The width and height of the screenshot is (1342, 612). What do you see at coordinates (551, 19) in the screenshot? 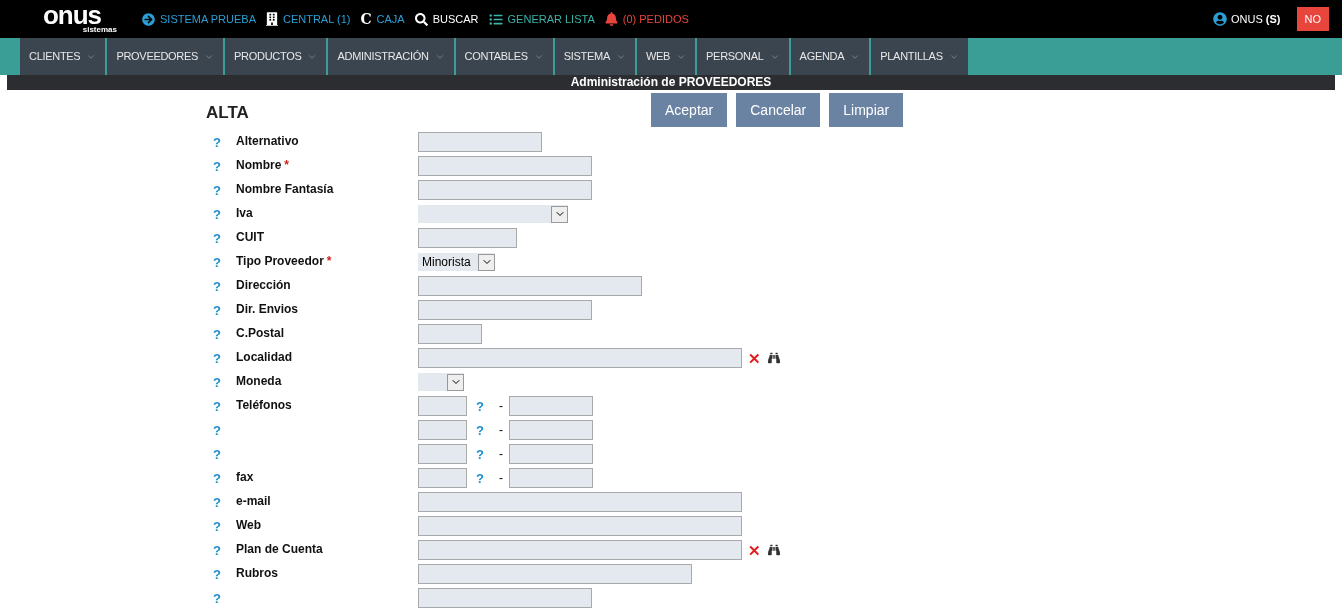
I see `top-nav-link: GENERAR LISTA` at bounding box center [551, 19].